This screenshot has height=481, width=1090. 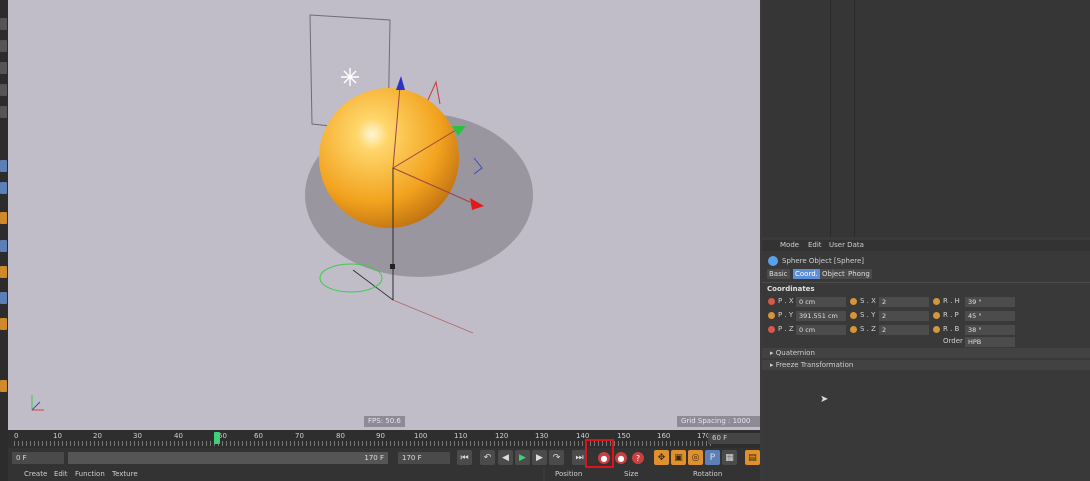 What do you see at coordinates (752, 457) in the screenshot?
I see `timeline-window-button: ▤` at bounding box center [752, 457].